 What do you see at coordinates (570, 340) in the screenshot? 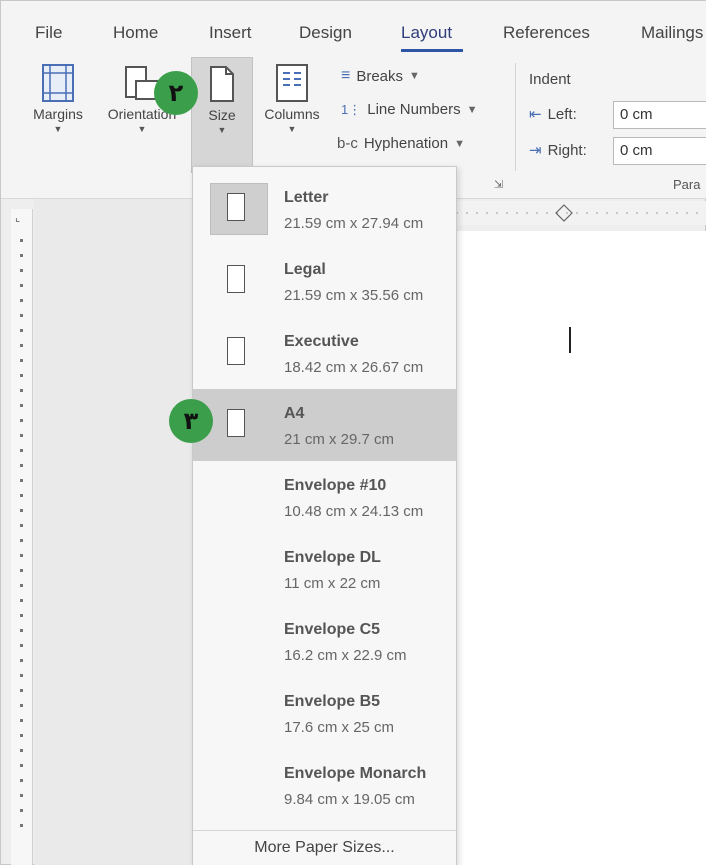
I see `text-cursor` at bounding box center [570, 340].